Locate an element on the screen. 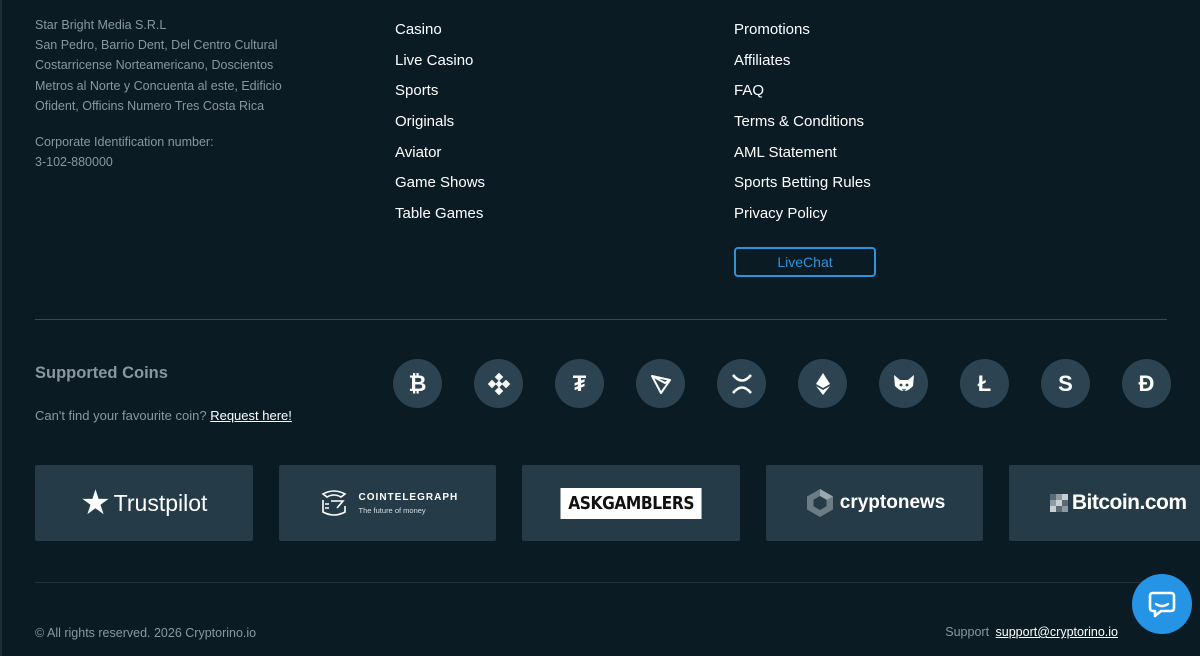 The height and width of the screenshot is (656, 1200). company-name: Star Bright Media S.R.L is located at coordinates (101, 25).